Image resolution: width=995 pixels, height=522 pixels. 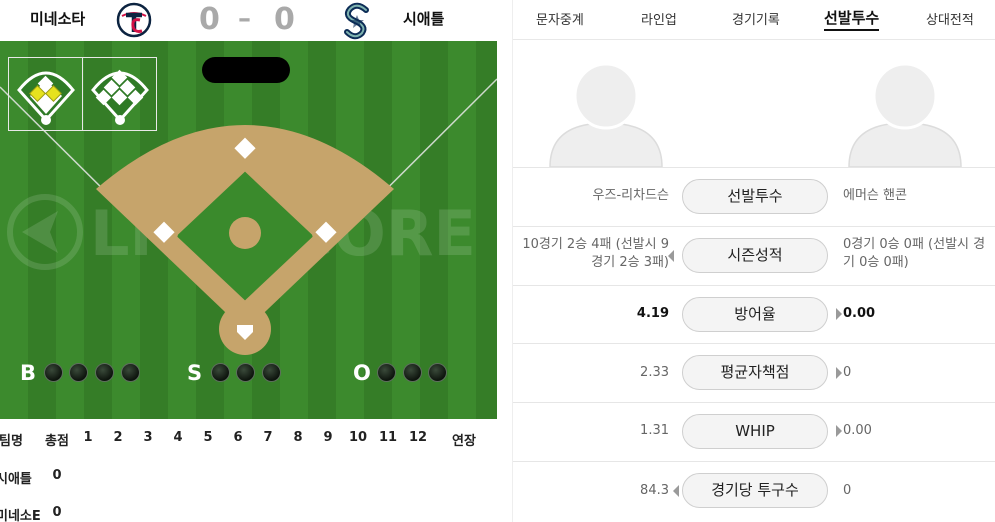 What do you see at coordinates (914, 253) in the screenshot?
I see `home-season-record: 0경기 0승 0패 (선발시 경기 0승 0패)` at bounding box center [914, 253].